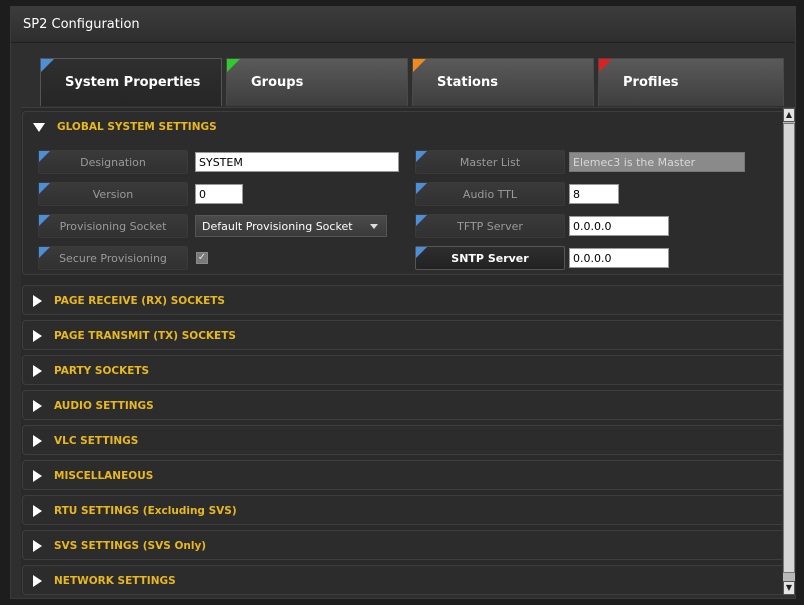 This screenshot has width=804, height=605. Describe the element at coordinates (130, 546) in the screenshot. I see `section-title: SVS SETTINGS (SVS Only)` at that location.